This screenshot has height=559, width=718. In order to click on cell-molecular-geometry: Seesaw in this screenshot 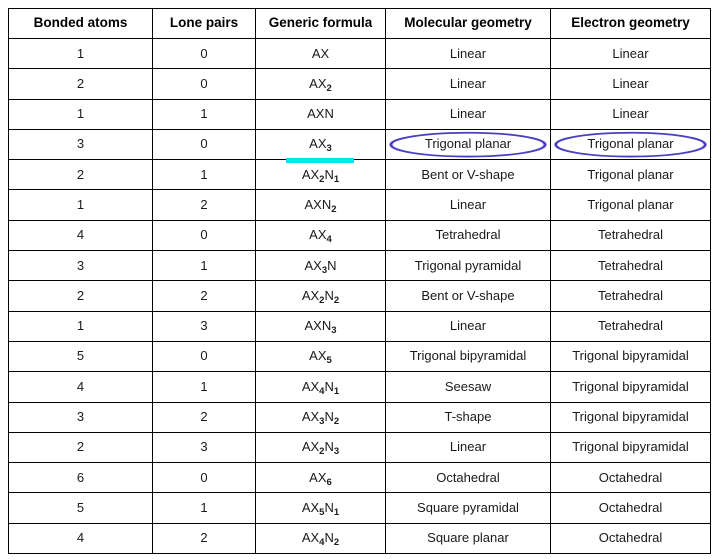, I will do `click(468, 387)`.